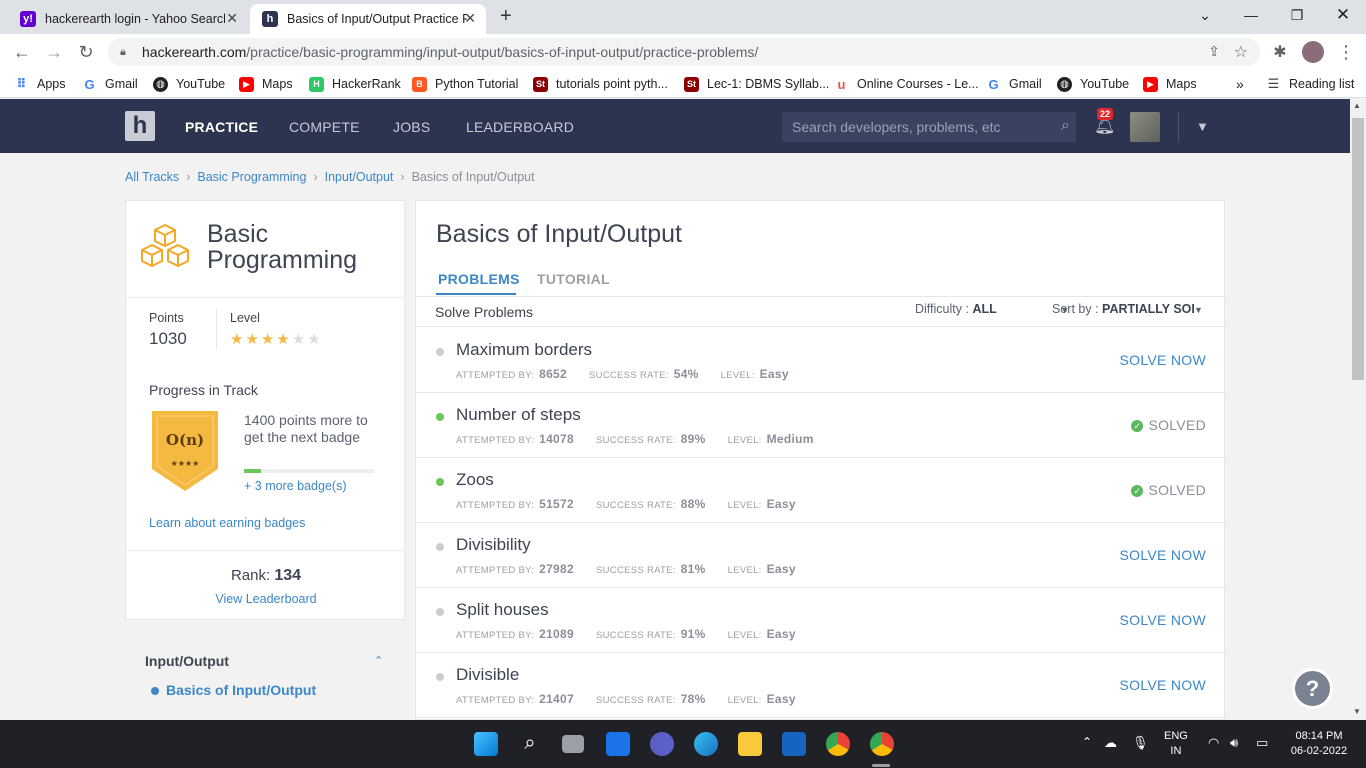 The height and width of the screenshot is (768, 1366). I want to click on onedrive-icon: ☁︎, so click(1110, 743).